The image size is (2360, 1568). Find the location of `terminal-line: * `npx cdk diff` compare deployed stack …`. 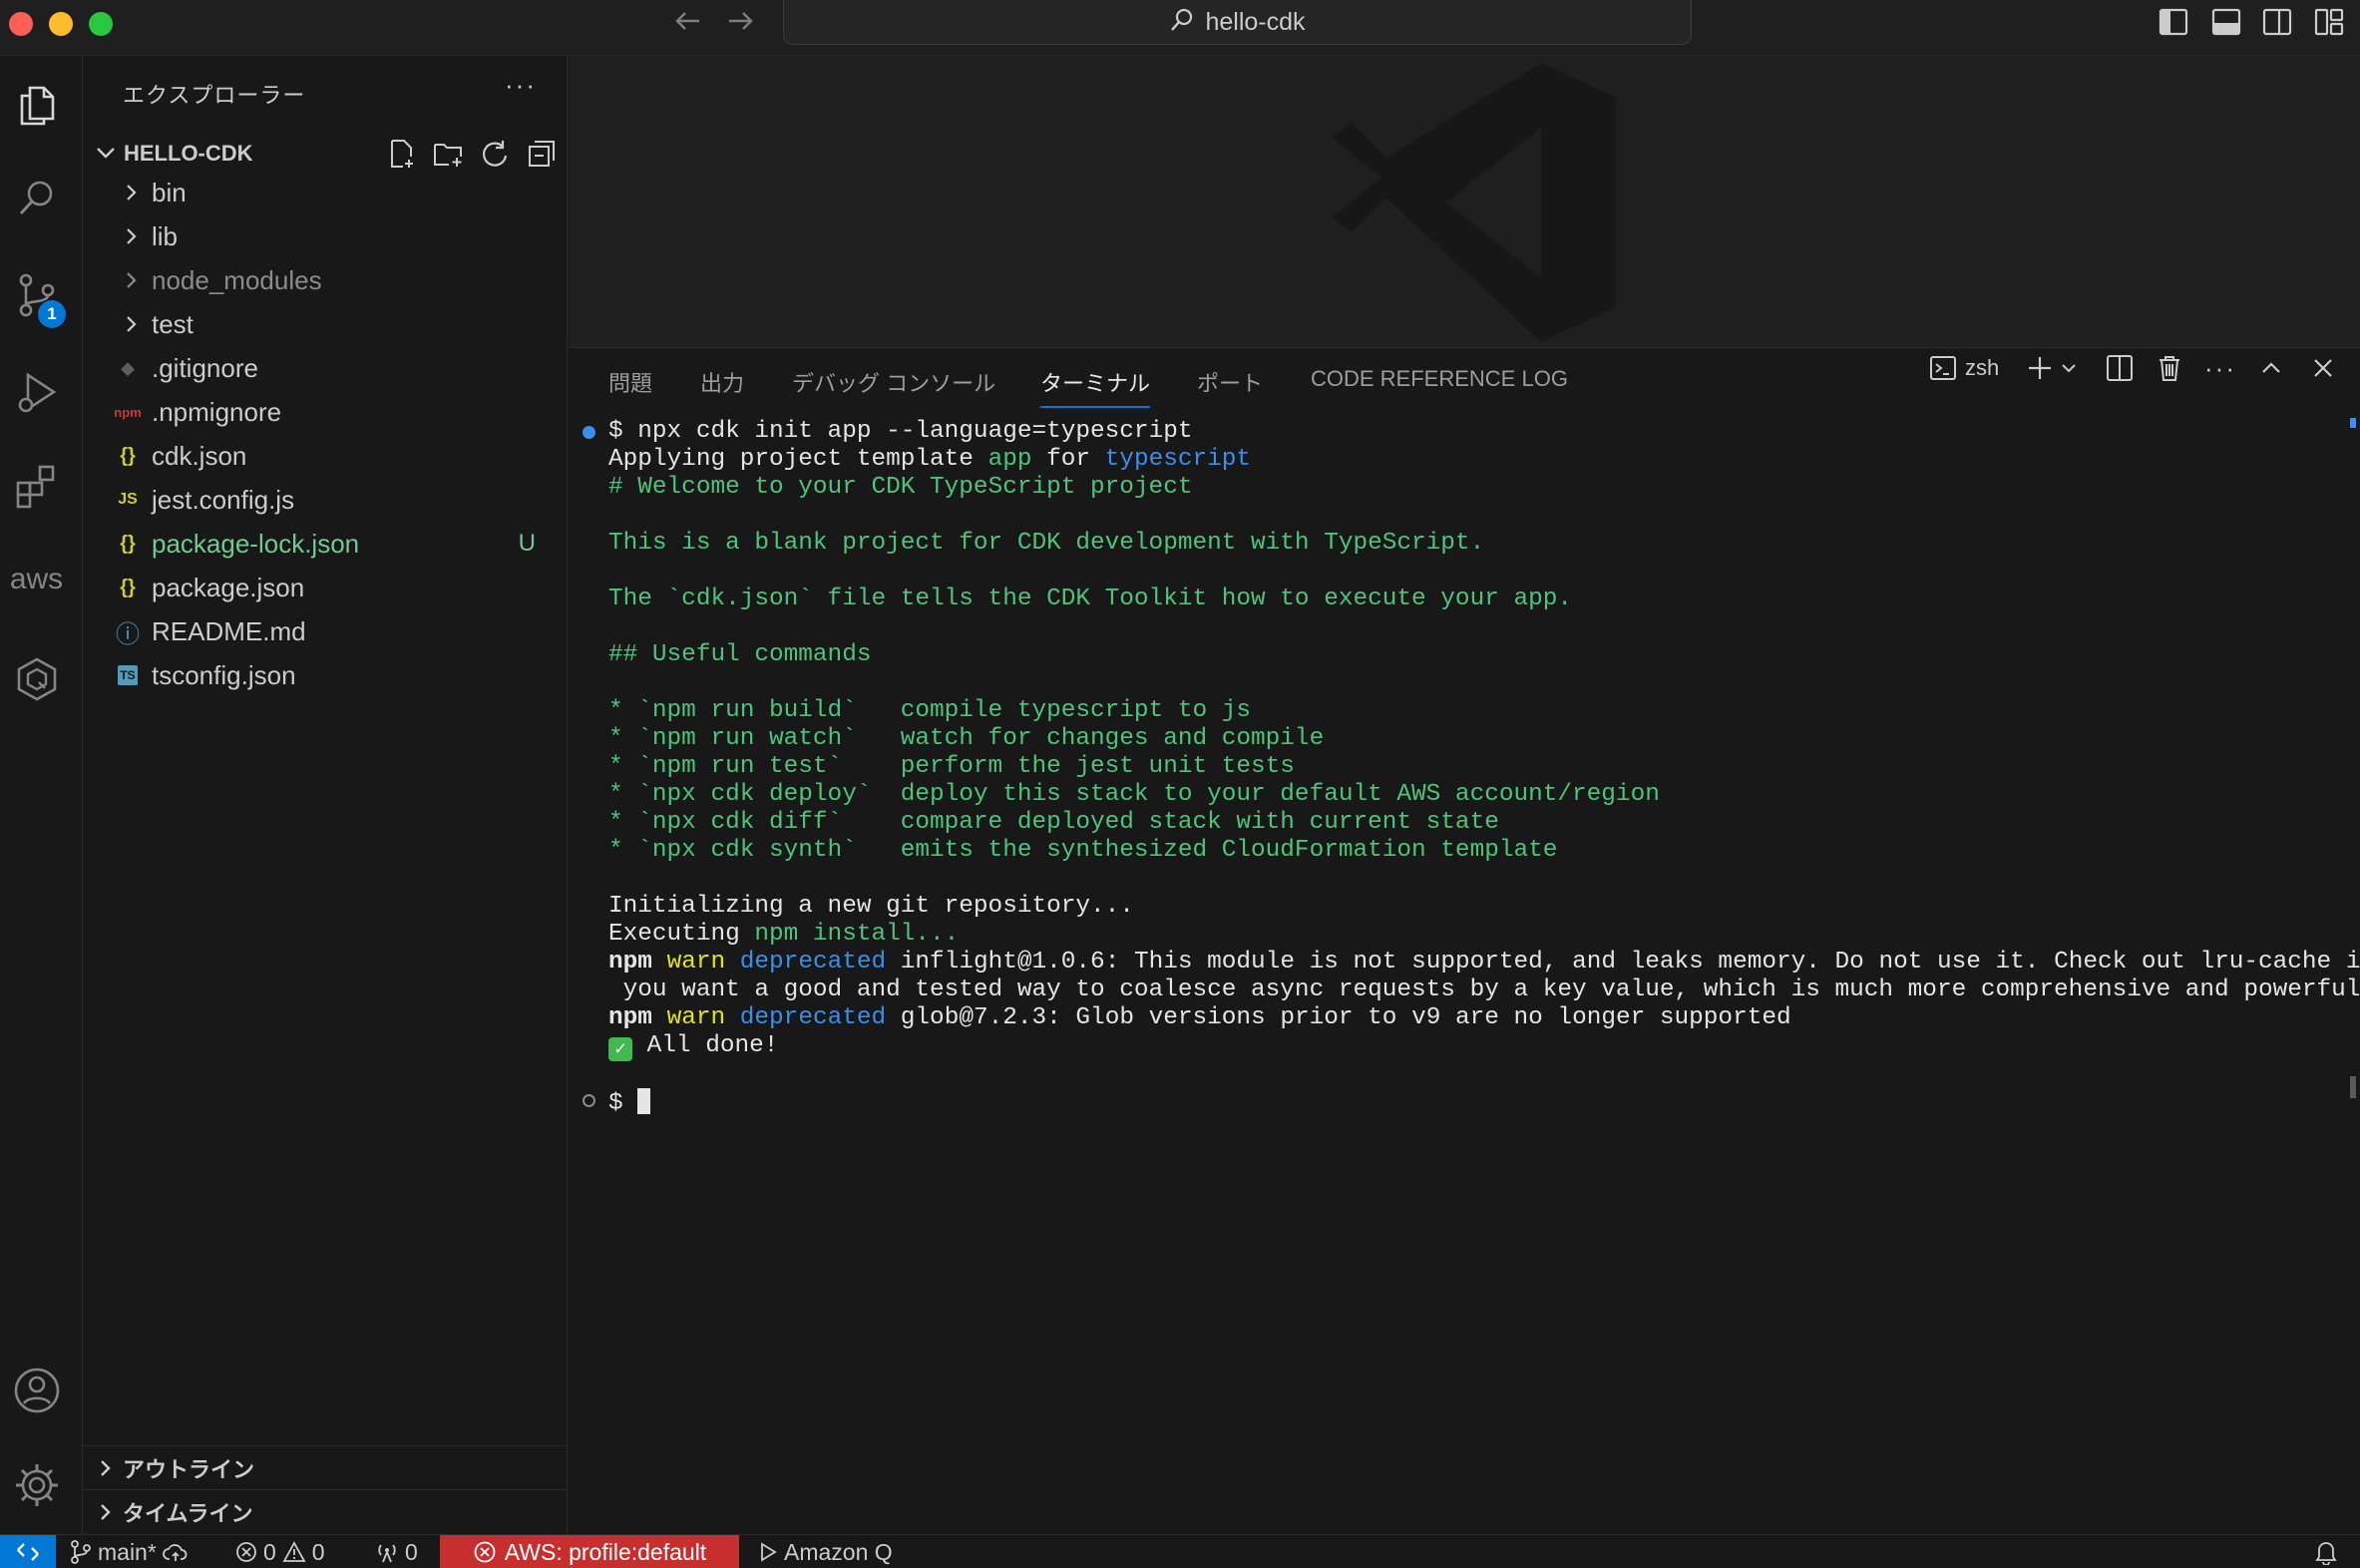

terminal-line: * `npx cdk diff` compare deployed stack … is located at coordinates (1053, 823).